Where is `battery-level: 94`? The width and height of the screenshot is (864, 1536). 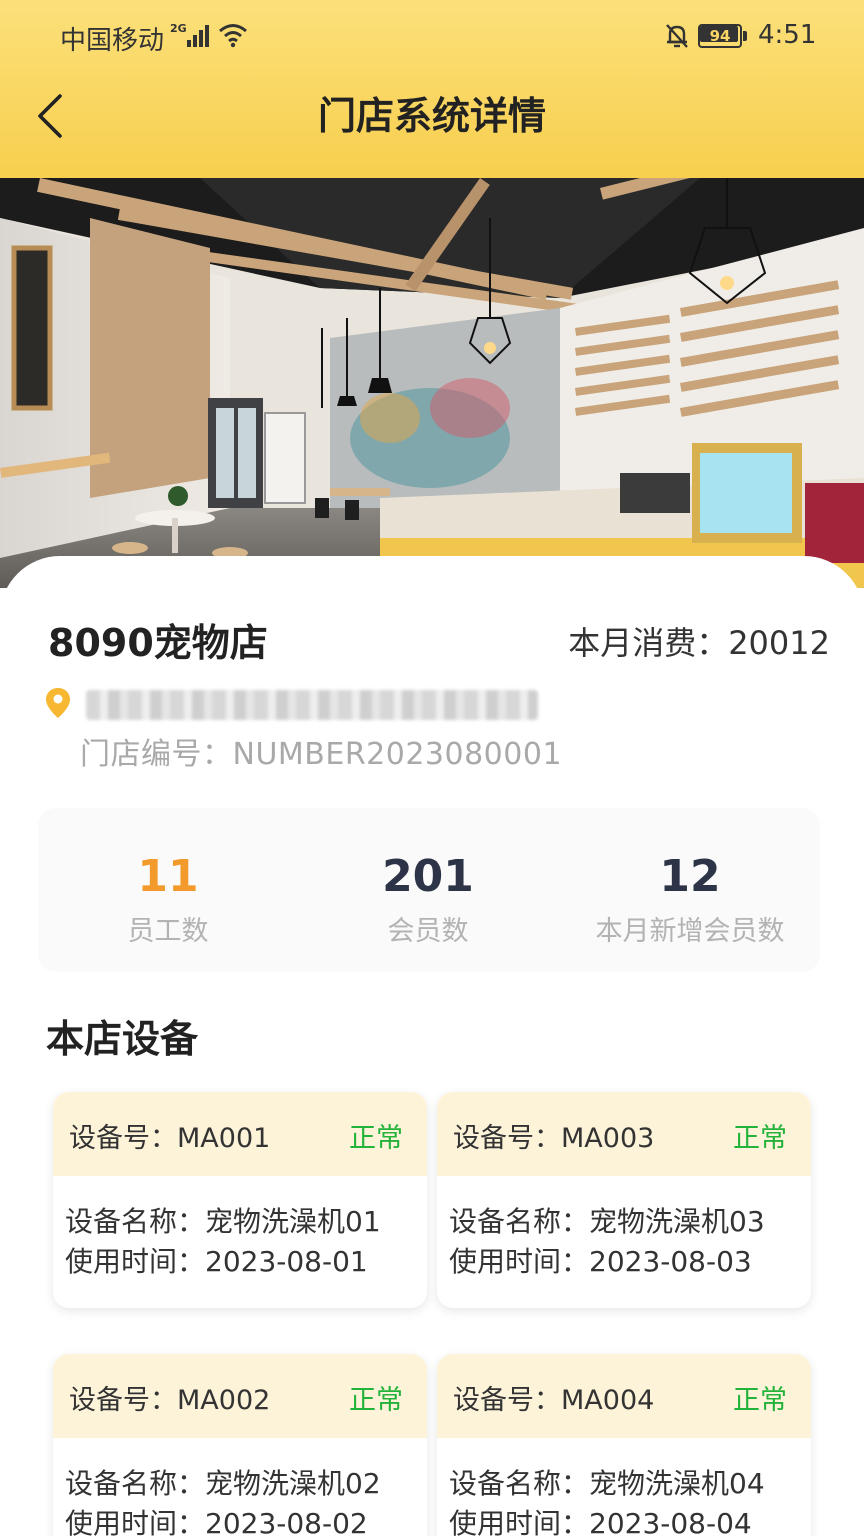
battery-level: 94 is located at coordinates (720, 36).